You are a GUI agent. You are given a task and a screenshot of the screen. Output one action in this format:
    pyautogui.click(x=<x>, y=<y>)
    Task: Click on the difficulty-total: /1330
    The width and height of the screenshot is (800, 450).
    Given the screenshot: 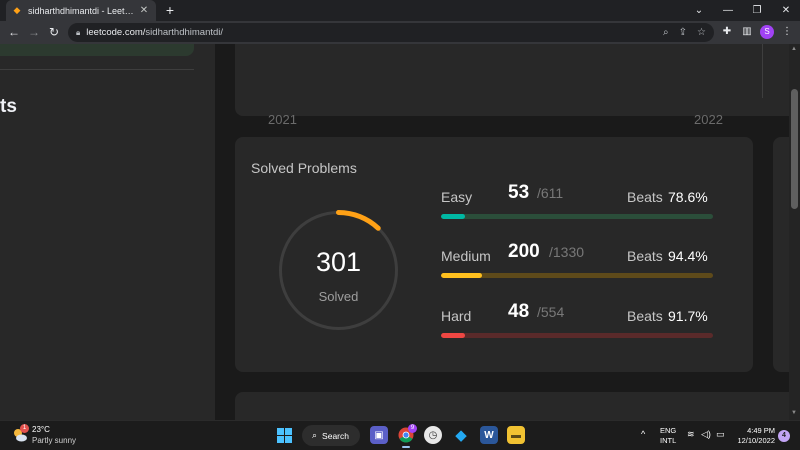 What is the action you would take?
    pyautogui.click(x=567, y=252)
    